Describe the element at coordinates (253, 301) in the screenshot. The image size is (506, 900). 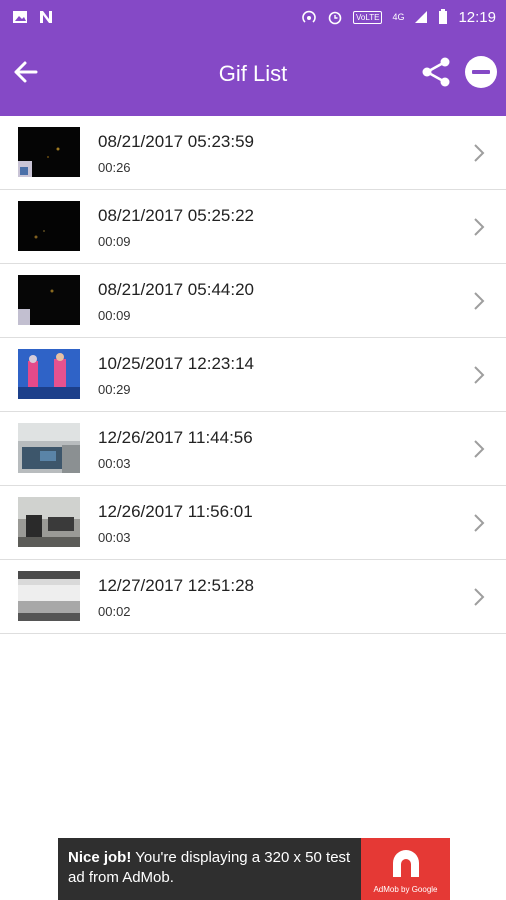
I see `gif-list-item: 08/21/2017 05:44:20 00:09` at that location.